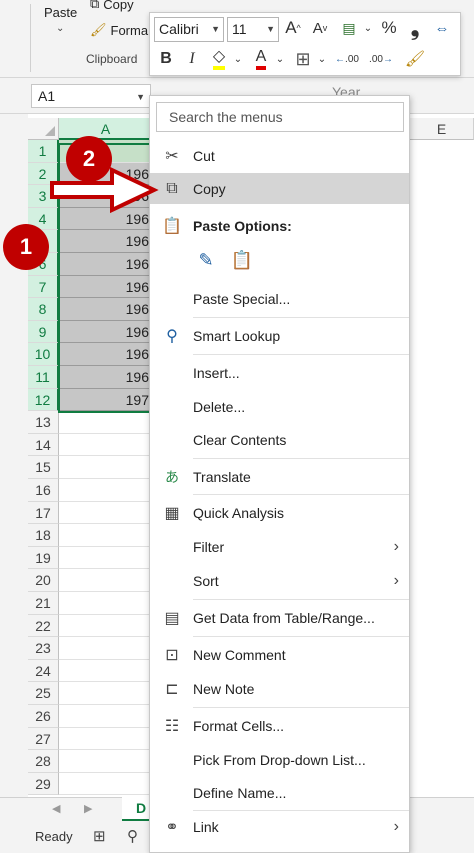 The width and height of the screenshot is (474, 853). What do you see at coordinates (189, 29) in the screenshot?
I see `font-name-box: Calibri ▼` at bounding box center [189, 29].